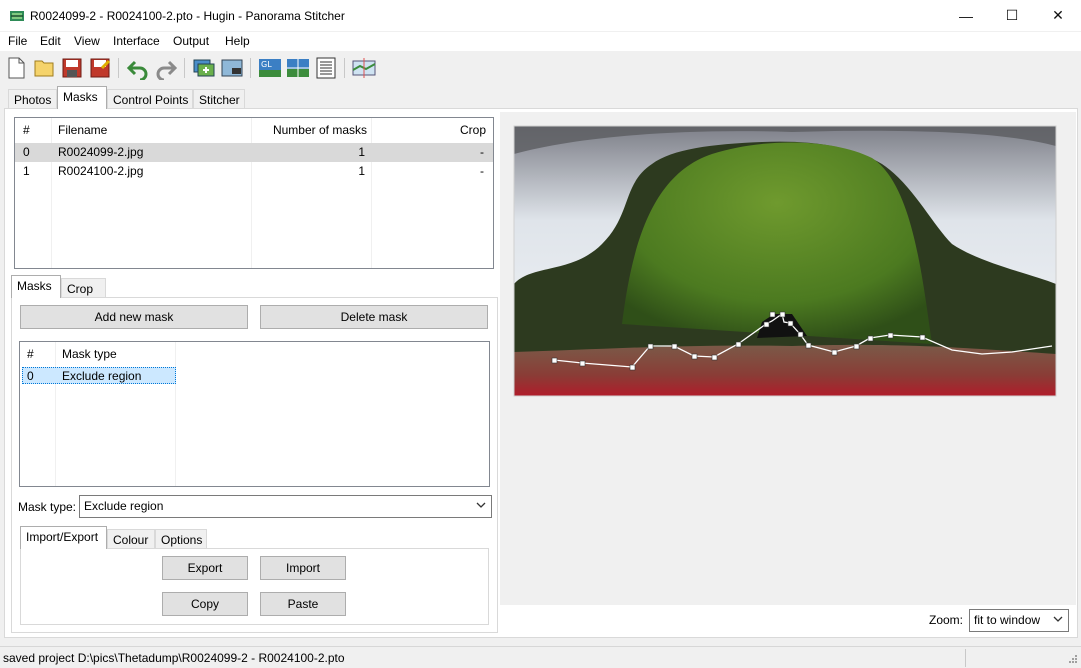  Describe the element at coordinates (138, 68) in the screenshot. I see `undo-icon` at that location.